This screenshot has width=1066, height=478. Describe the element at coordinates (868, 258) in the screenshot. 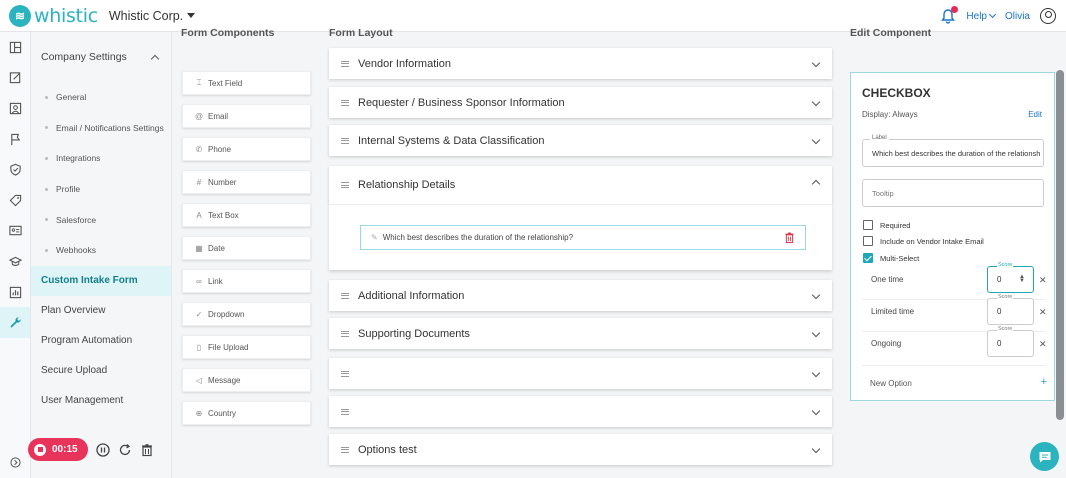

I see `checkbox-checked` at that location.